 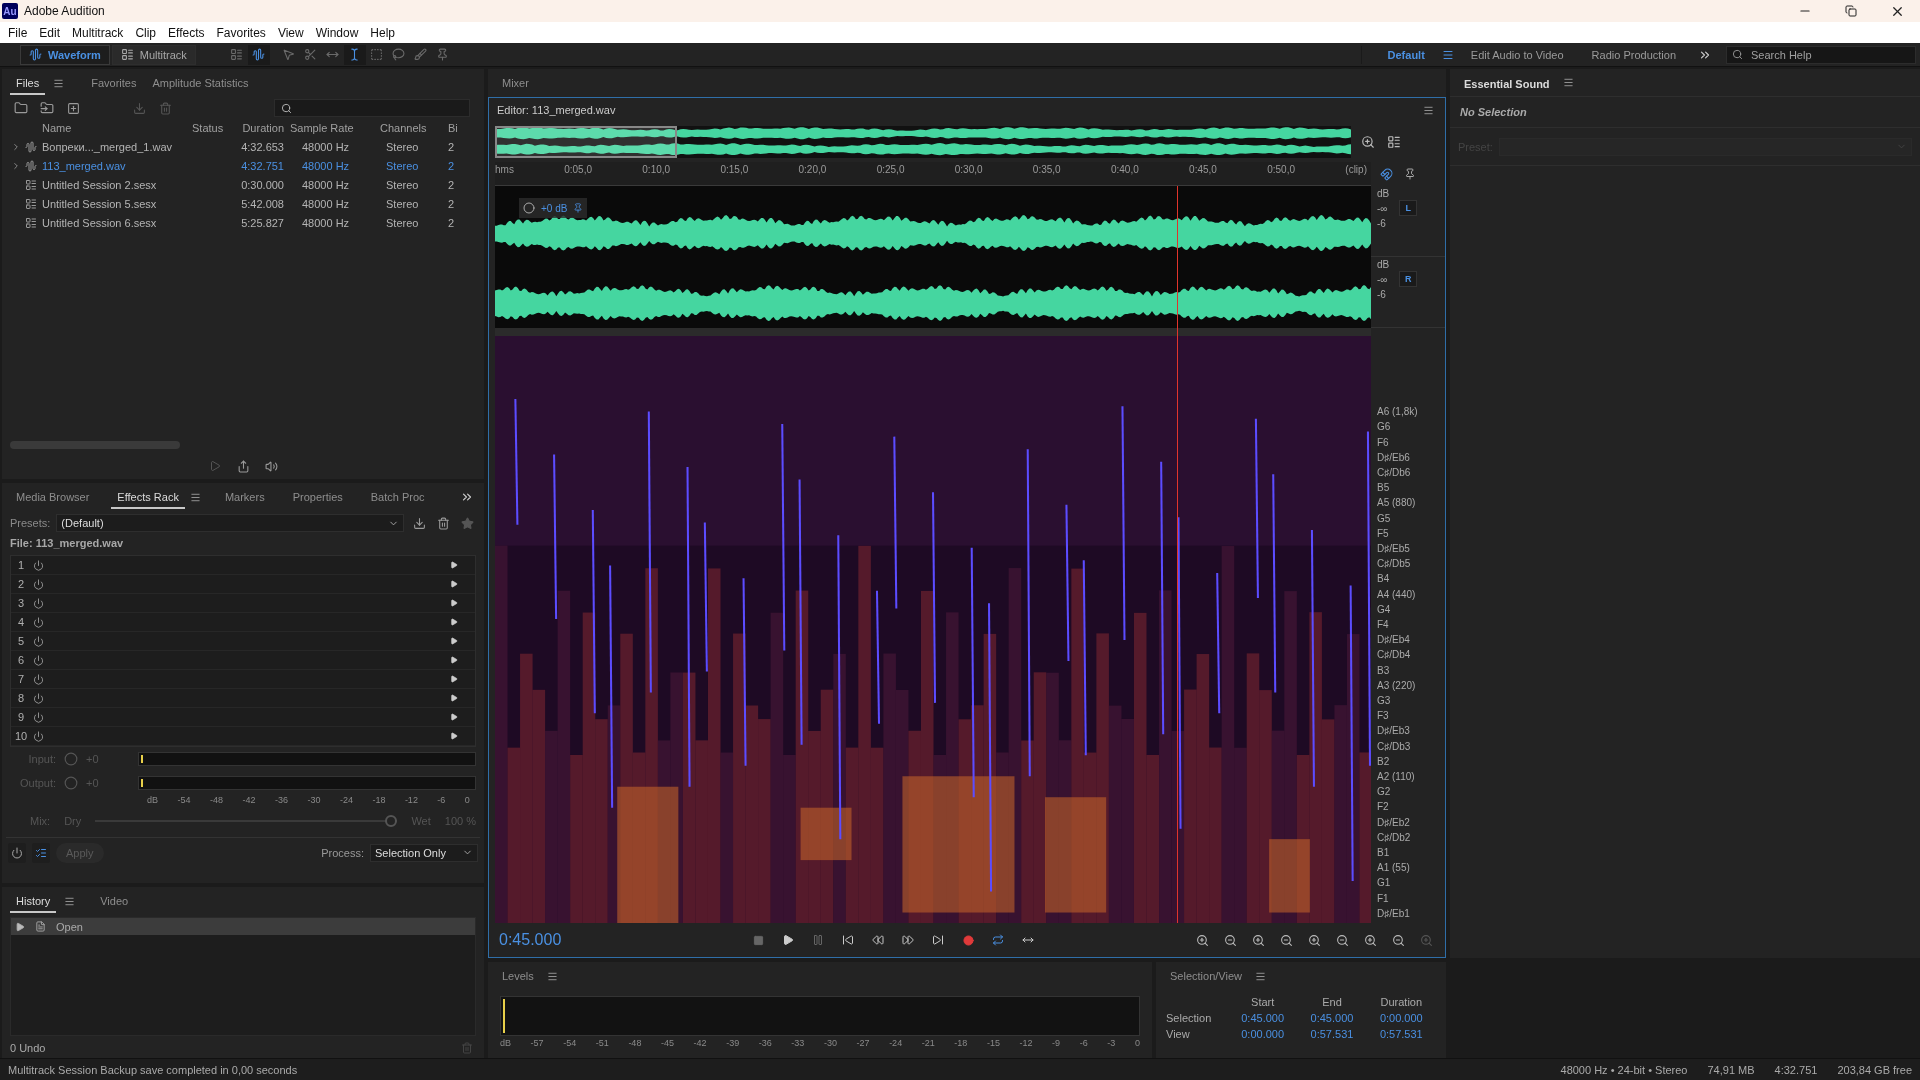 What do you see at coordinates (271, 466) in the screenshot?
I see `volume-icon` at bounding box center [271, 466].